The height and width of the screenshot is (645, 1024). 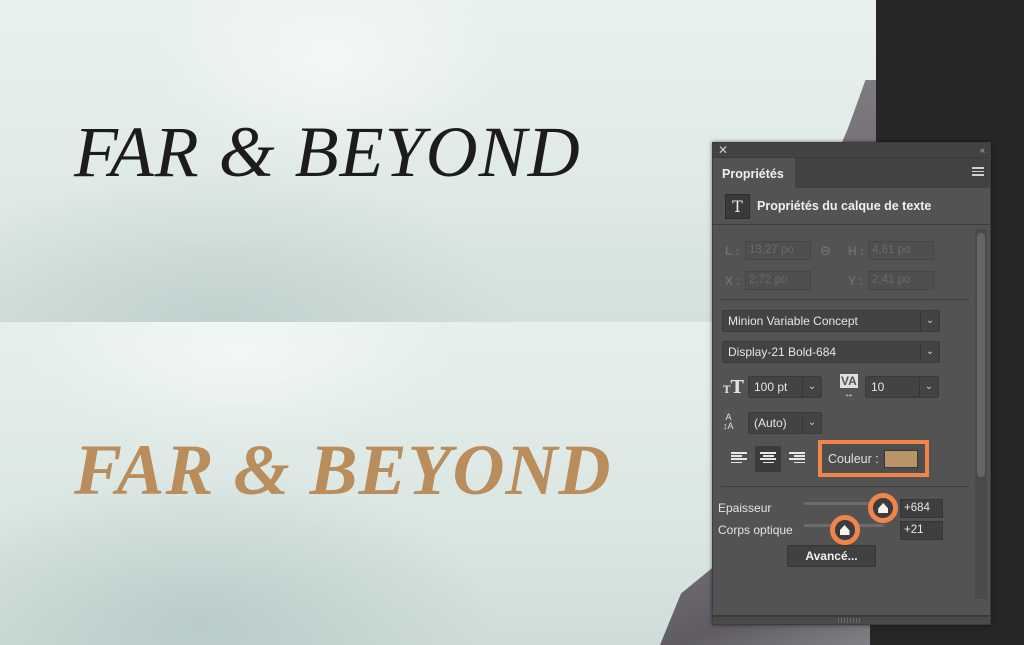 I want to click on font-style-dropdown: Display-21 Bold-684 ⌄, so click(x=831, y=352).